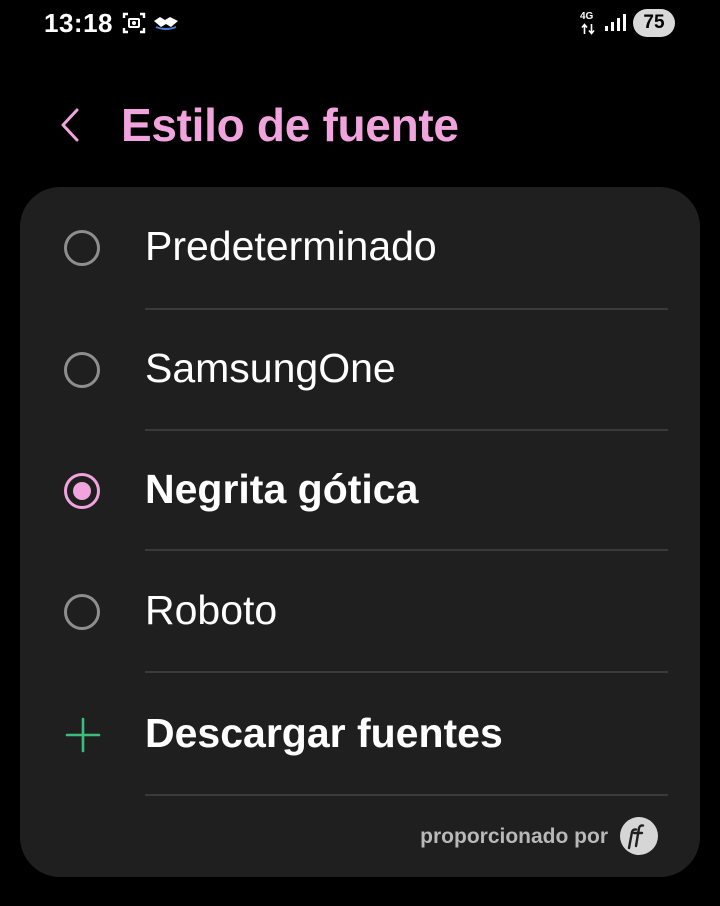 This screenshot has height=906, width=720. I want to click on data-arrows-icon, so click(588, 29).